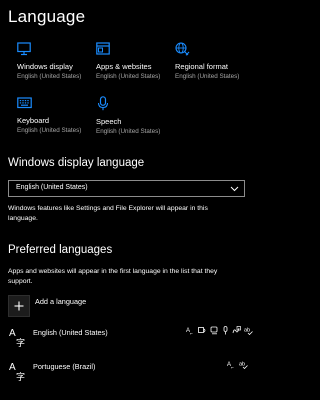  Describe the element at coordinates (64, 366) in the screenshot. I see `language-name: Portuguese (Brazil)` at that location.